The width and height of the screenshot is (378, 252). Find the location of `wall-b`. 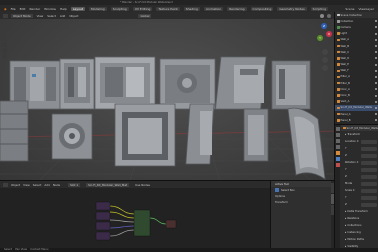

wall-b is located at coordinates (77, 84).